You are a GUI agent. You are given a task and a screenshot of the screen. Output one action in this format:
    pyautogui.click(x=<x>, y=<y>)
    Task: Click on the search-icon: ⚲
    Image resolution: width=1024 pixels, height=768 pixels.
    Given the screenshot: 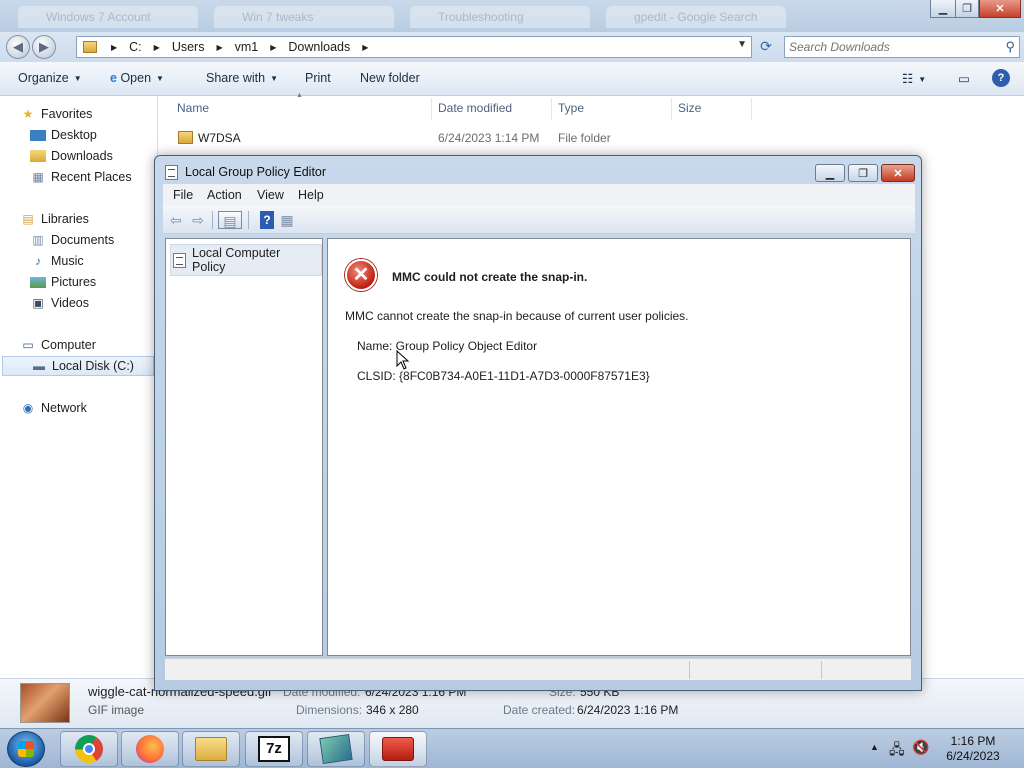 What is the action you would take?
    pyautogui.click(x=1010, y=47)
    